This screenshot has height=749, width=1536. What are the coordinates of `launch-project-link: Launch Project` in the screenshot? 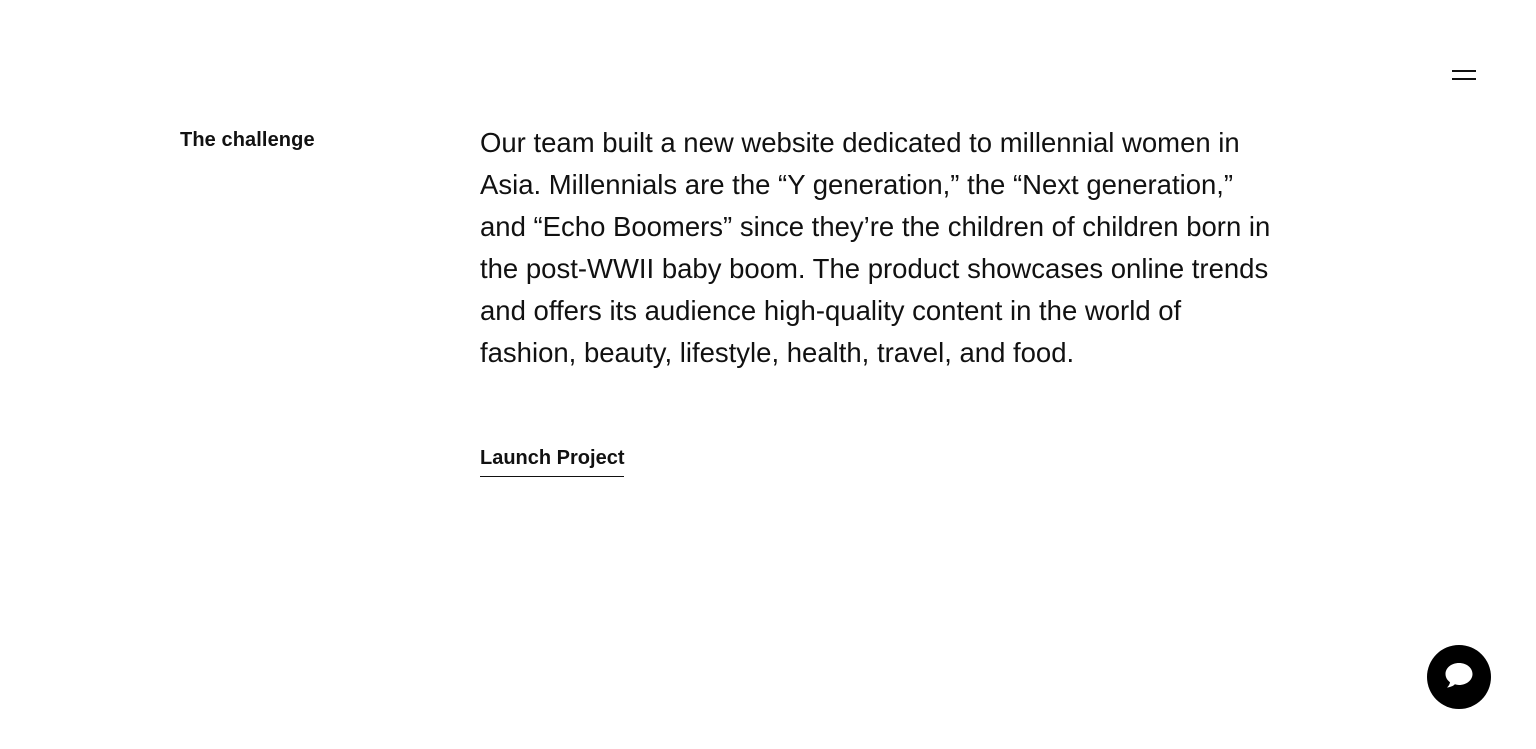 It's located at (552, 462).